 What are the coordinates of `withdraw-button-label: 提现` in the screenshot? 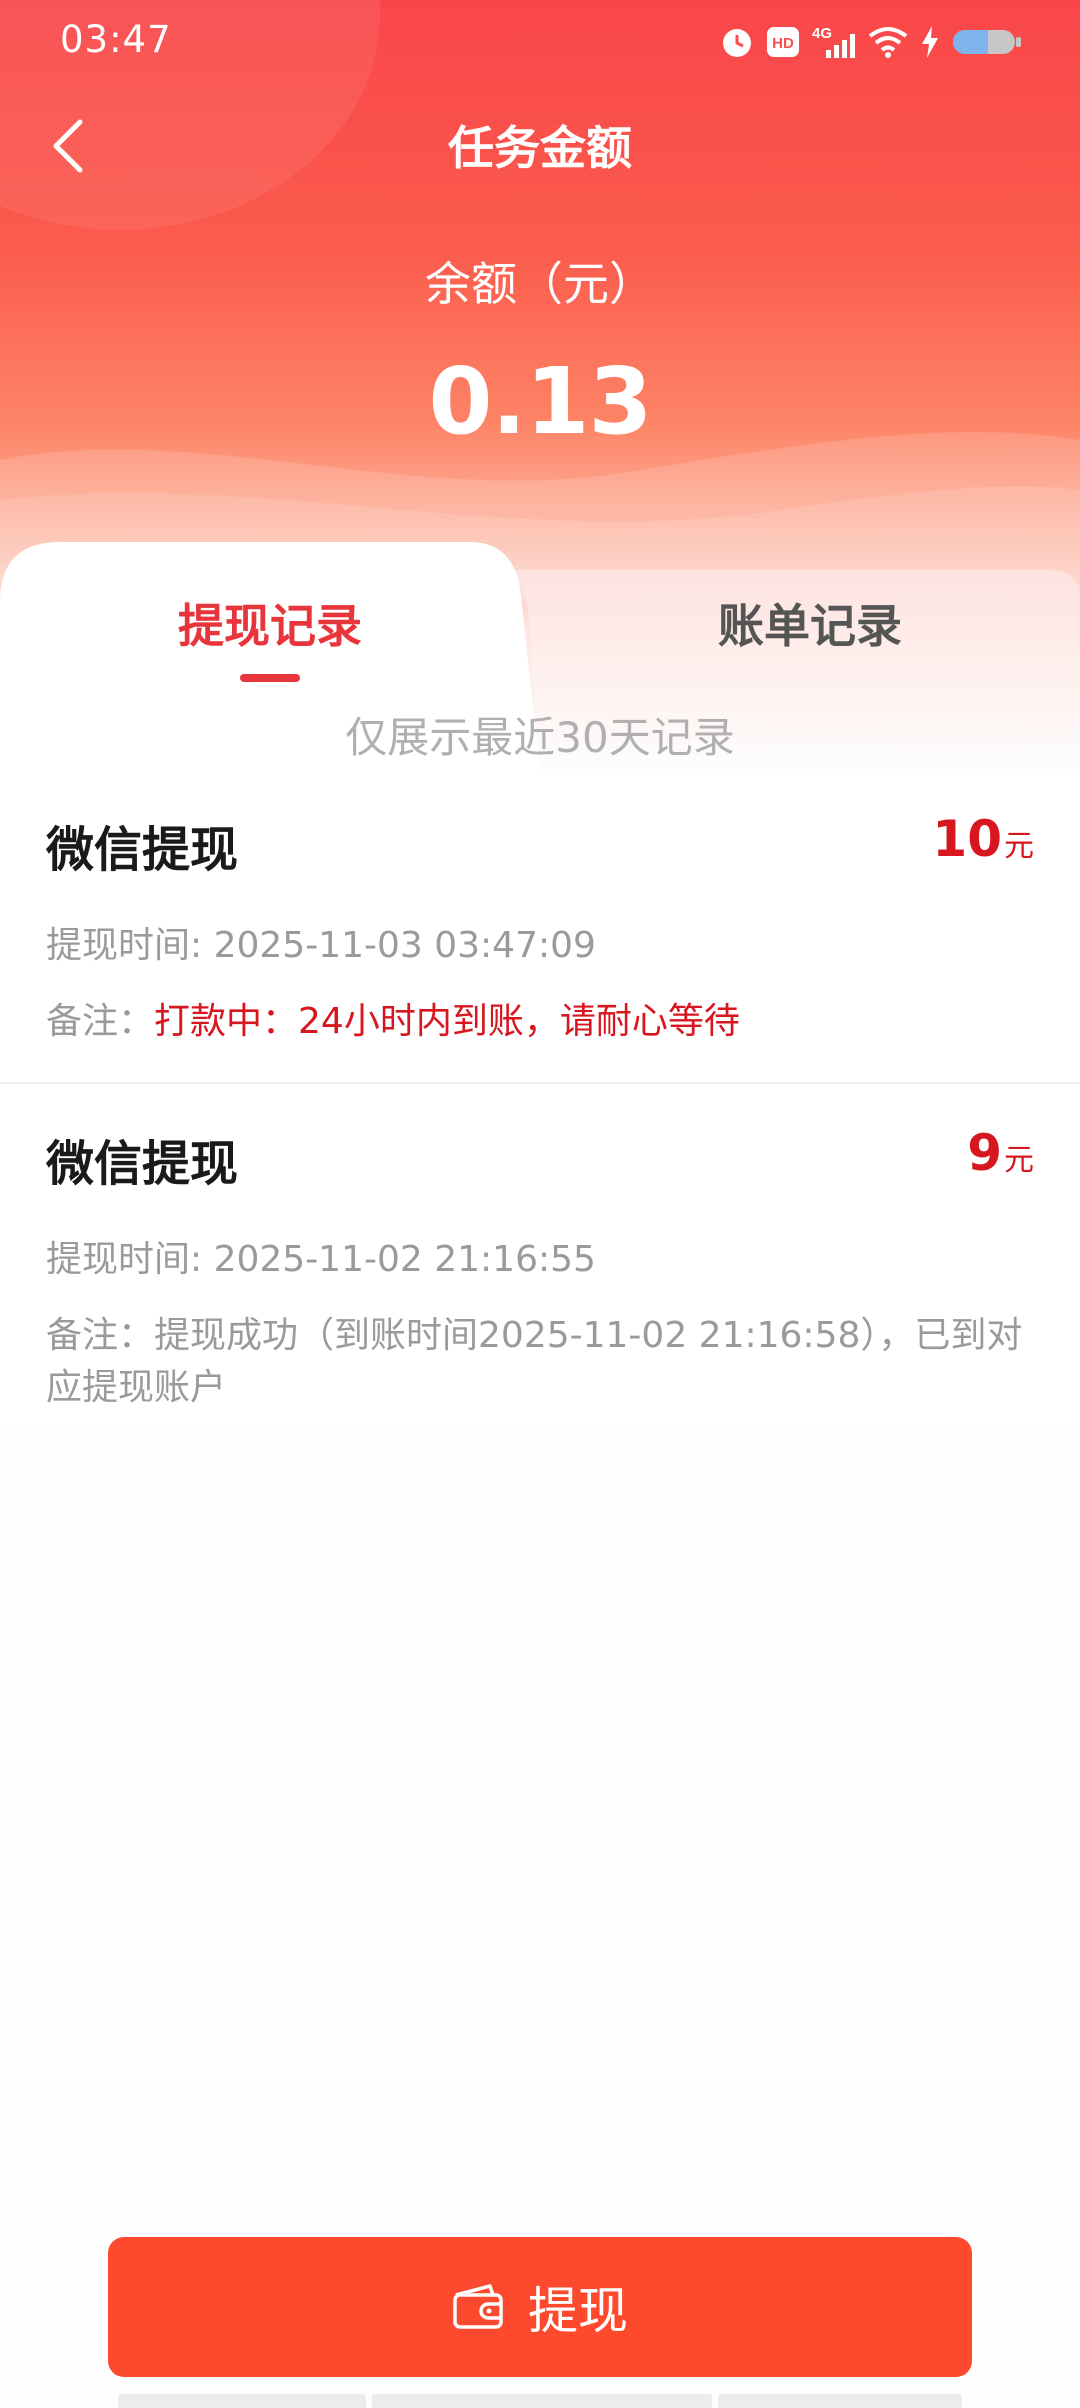 It's located at (578, 2311).